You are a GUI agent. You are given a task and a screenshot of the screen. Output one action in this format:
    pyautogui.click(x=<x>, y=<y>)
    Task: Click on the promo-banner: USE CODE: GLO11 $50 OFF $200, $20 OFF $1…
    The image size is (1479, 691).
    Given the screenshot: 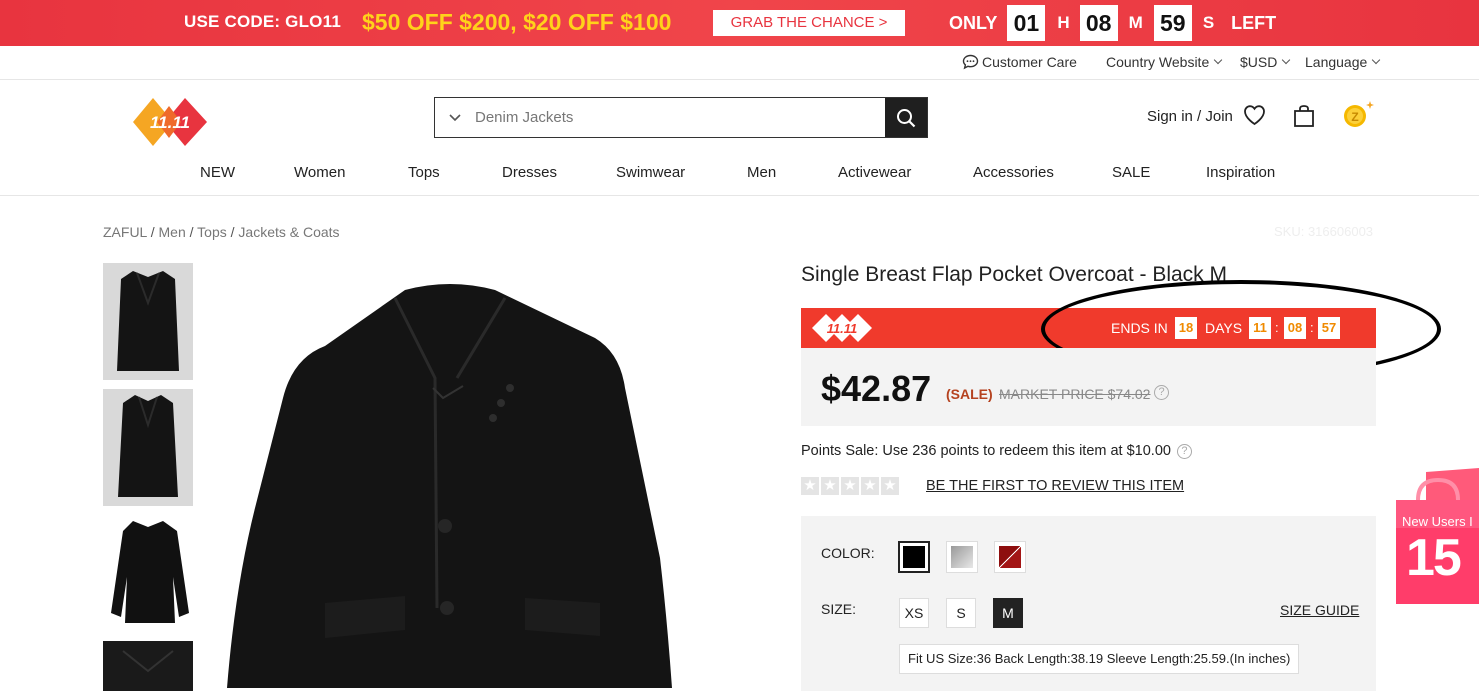 What is the action you would take?
    pyautogui.click(x=739, y=23)
    